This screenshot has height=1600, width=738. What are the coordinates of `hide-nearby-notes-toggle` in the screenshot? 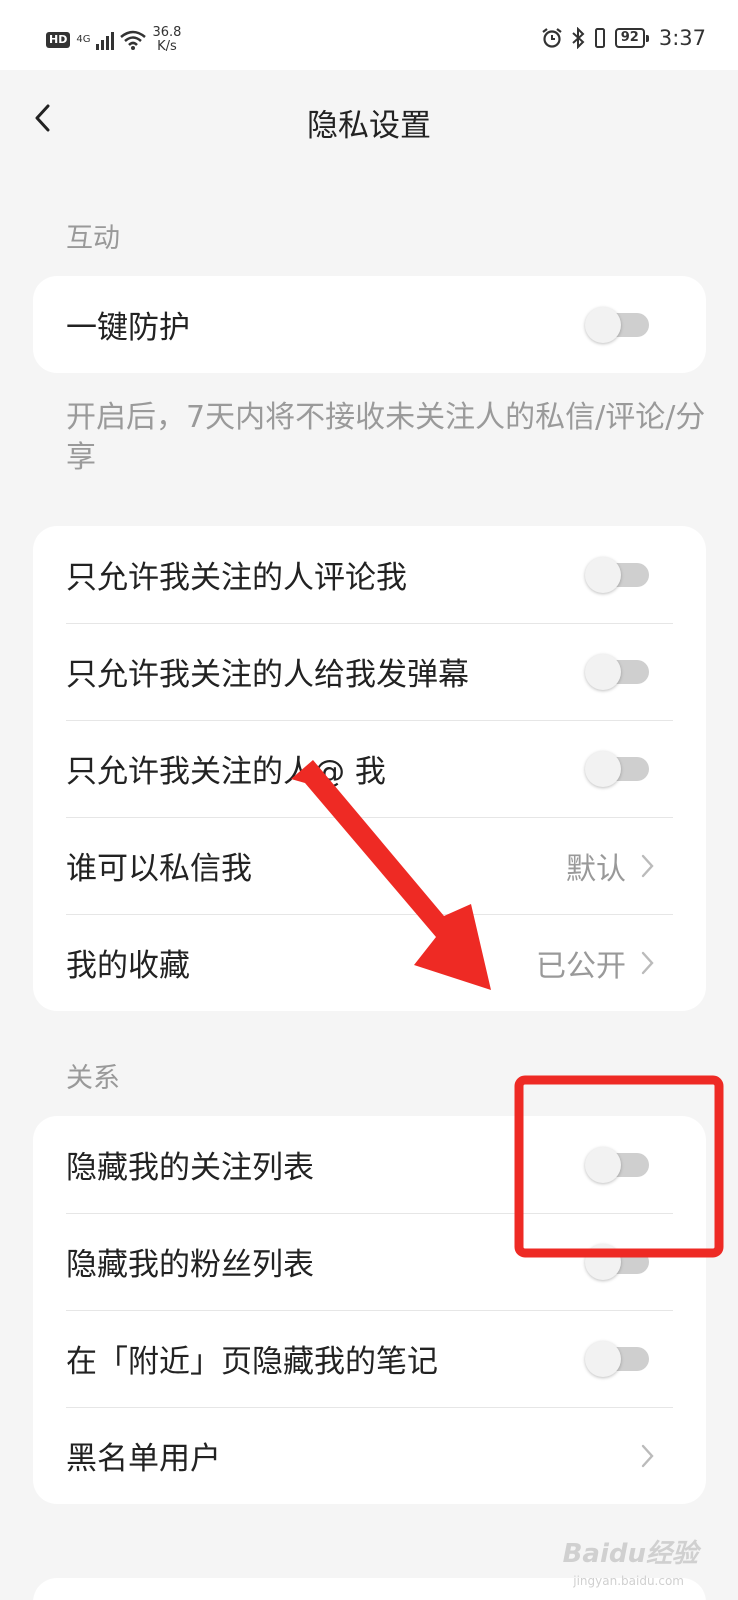 It's located at (618, 1358).